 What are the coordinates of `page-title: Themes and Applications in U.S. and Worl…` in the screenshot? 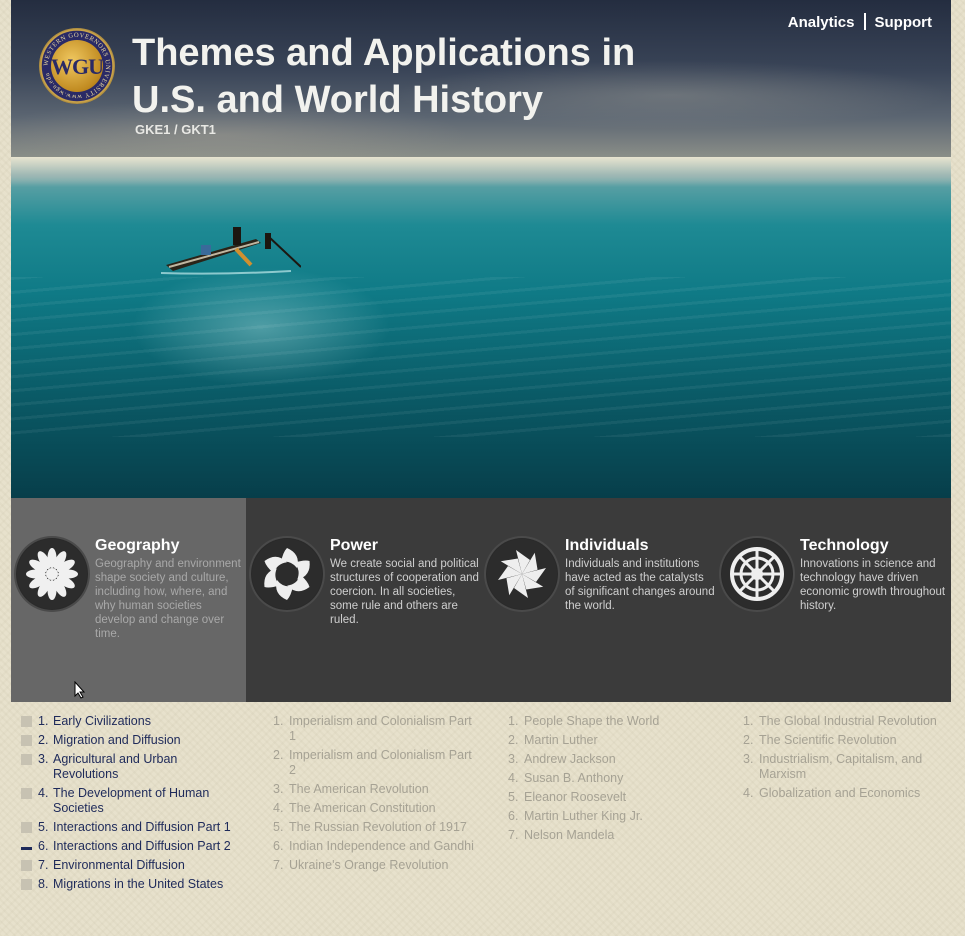 It's located at (384, 76).